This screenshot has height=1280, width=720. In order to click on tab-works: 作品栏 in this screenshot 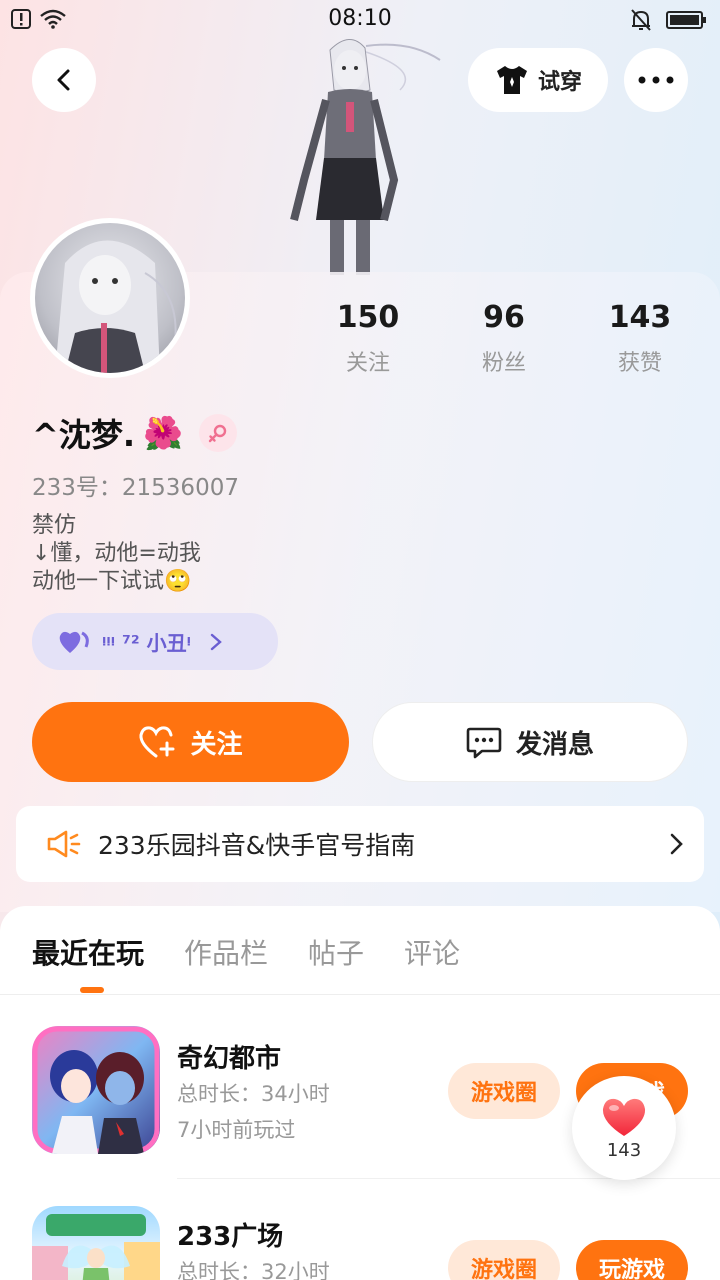, I will do `click(226, 952)`.